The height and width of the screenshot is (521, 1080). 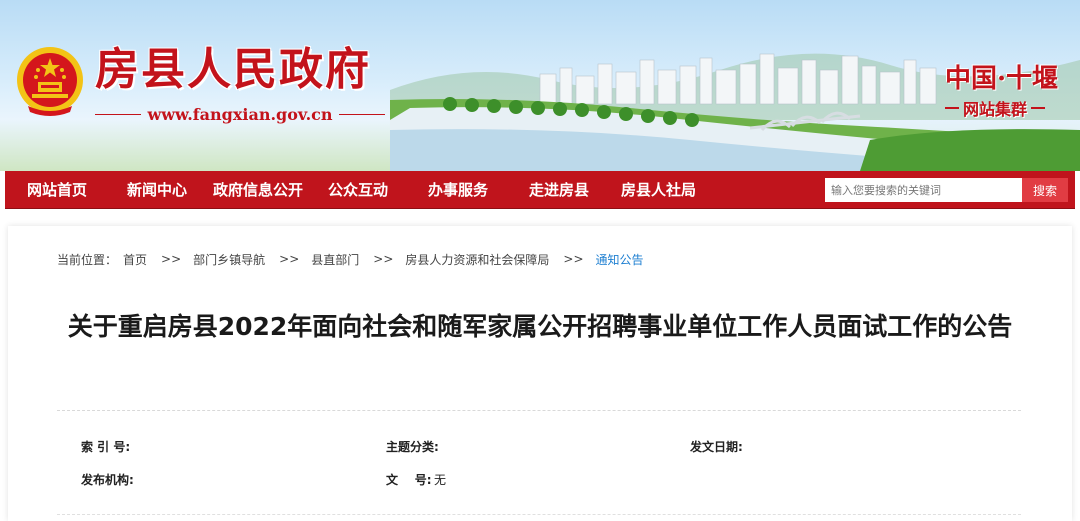 What do you see at coordinates (539, 514) in the screenshot?
I see `meta-divider` at bounding box center [539, 514].